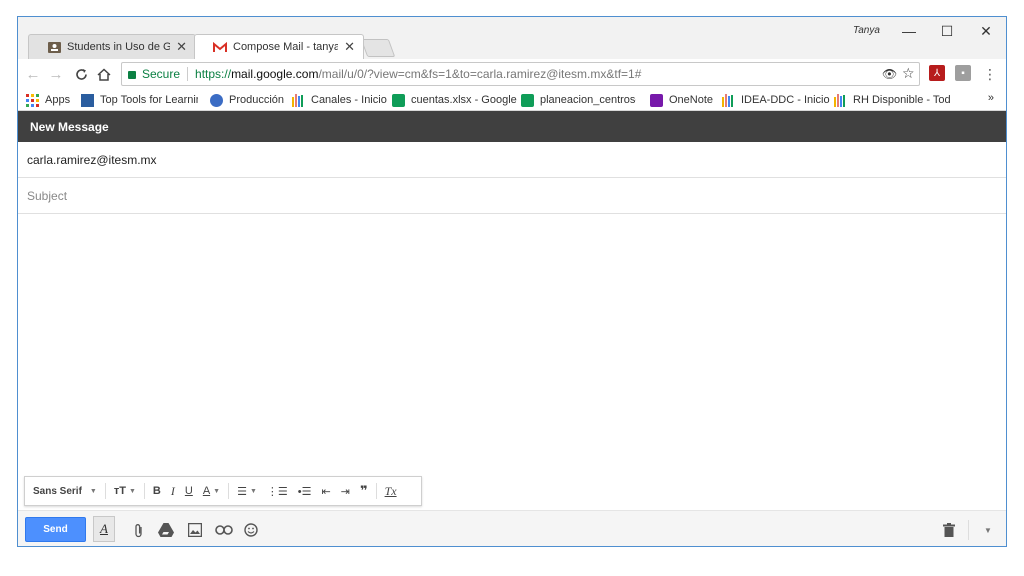  I want to click on bookmark-rh-disponible: RH Disponible - Todo, so click(892, 100).